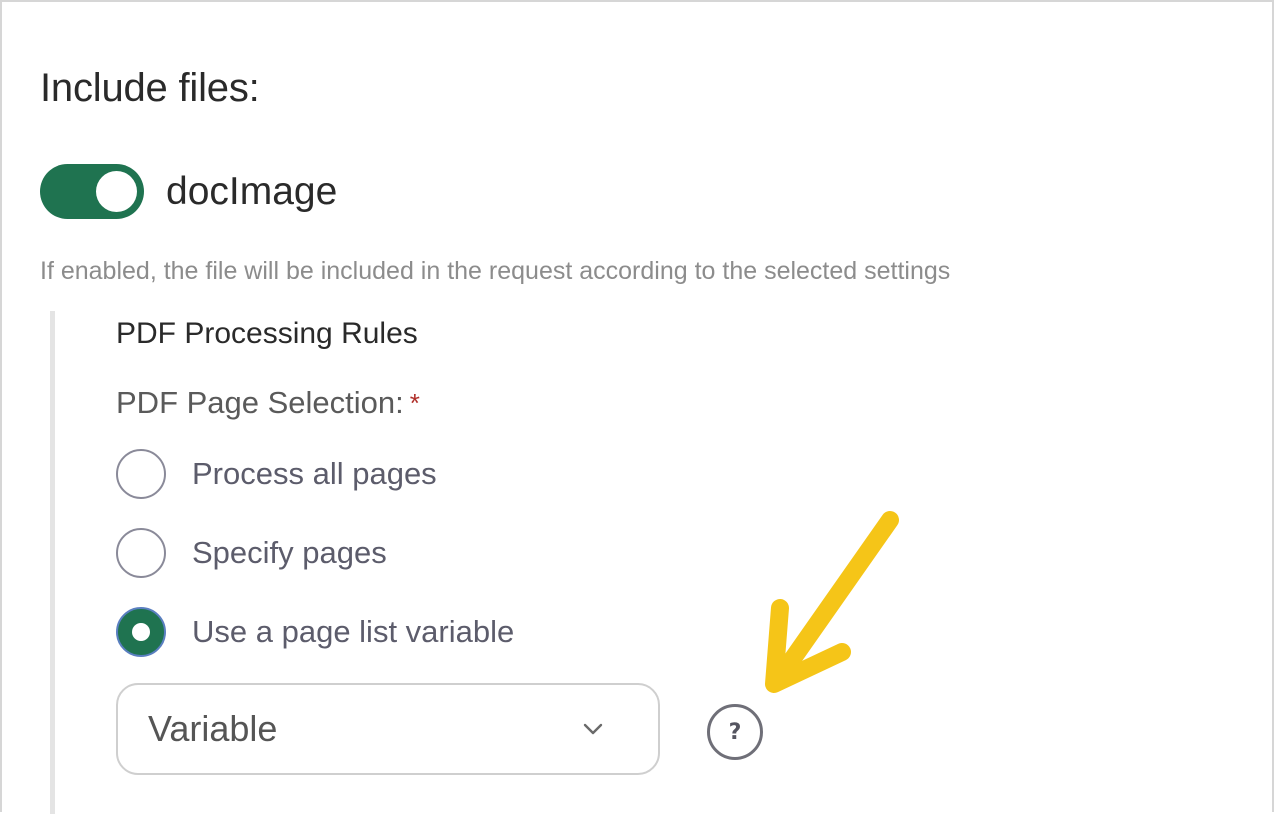 The height and width of the screenshot is (814, 1274). I want to click on docimage-toggle-label: docImage, so click(252, 191).